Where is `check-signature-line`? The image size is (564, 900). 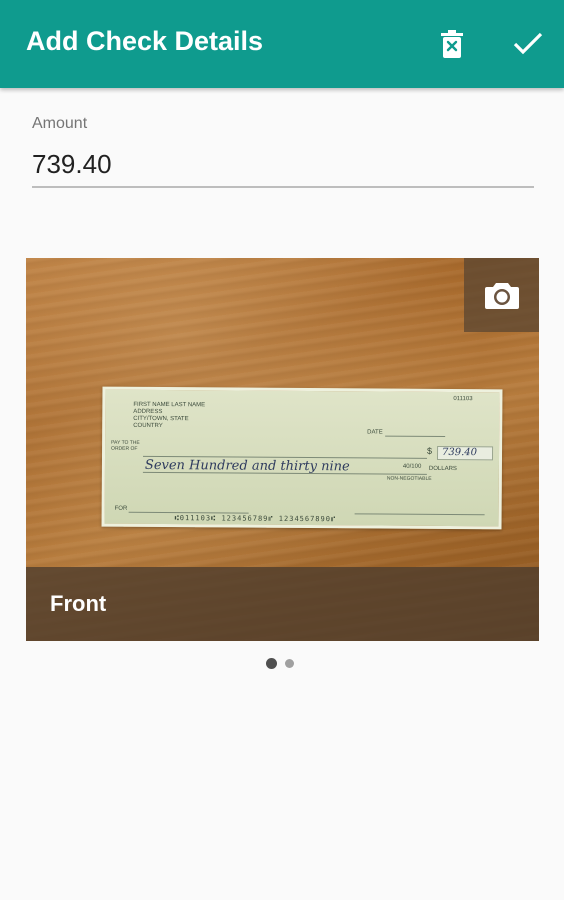 check-signature-line is located at coordinates (419, 514).